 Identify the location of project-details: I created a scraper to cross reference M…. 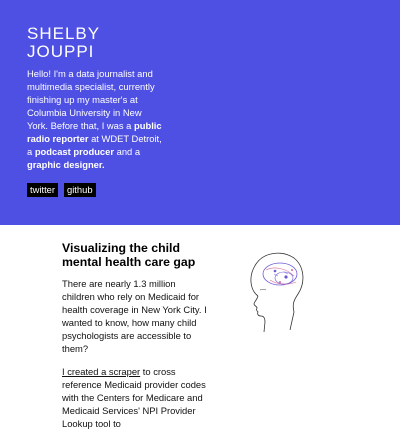
(136, 397).